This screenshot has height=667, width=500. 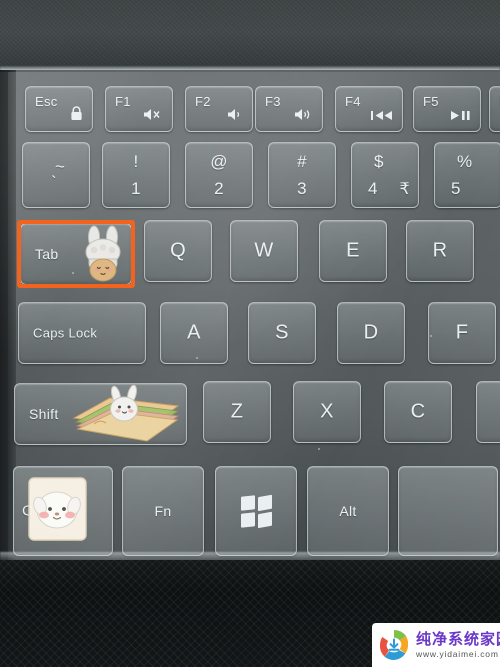 I want to click on key-1-lower: 1, so click(x=136, y=188).